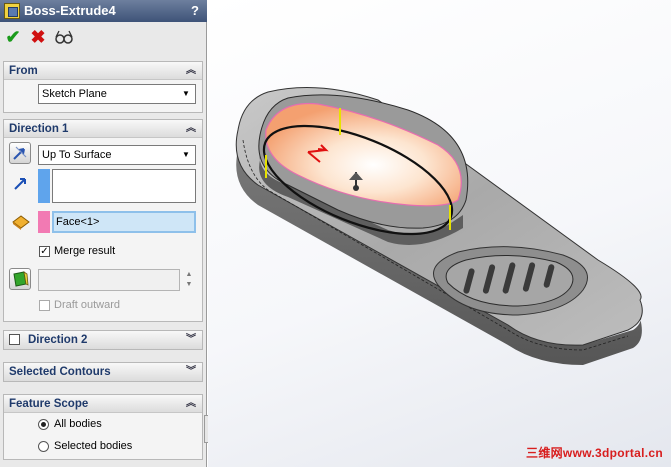  What do you see at coordinates (109, 280) in the screenshot?
I see `draft-angle-input` at bounding box center [109, 280].